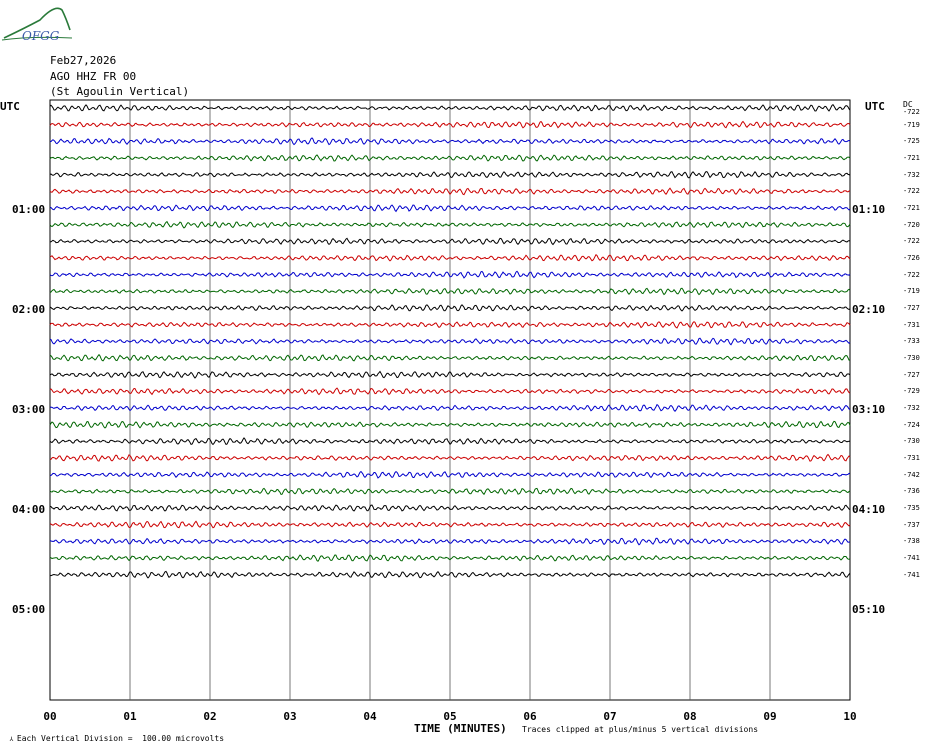  I want to click on x-tick-label: 06, so click(530, 716).